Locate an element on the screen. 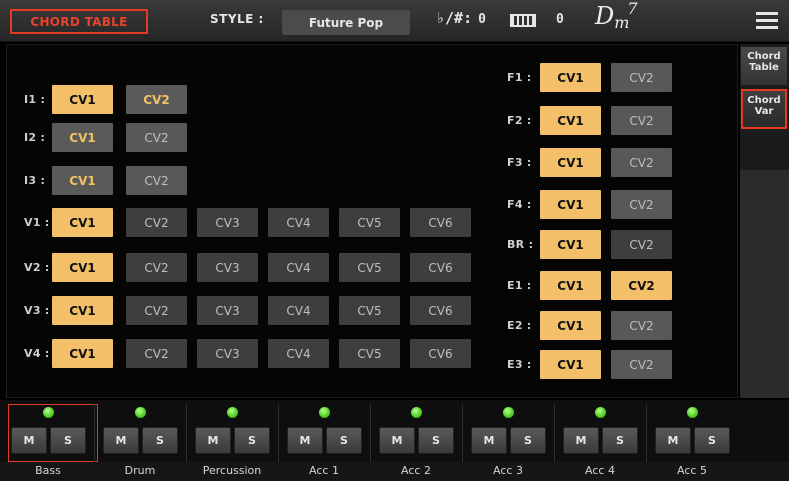 This screenshot has height=481, width=789. cv-button-v2-cv3: CV3 is located at coordinates (227, 267).